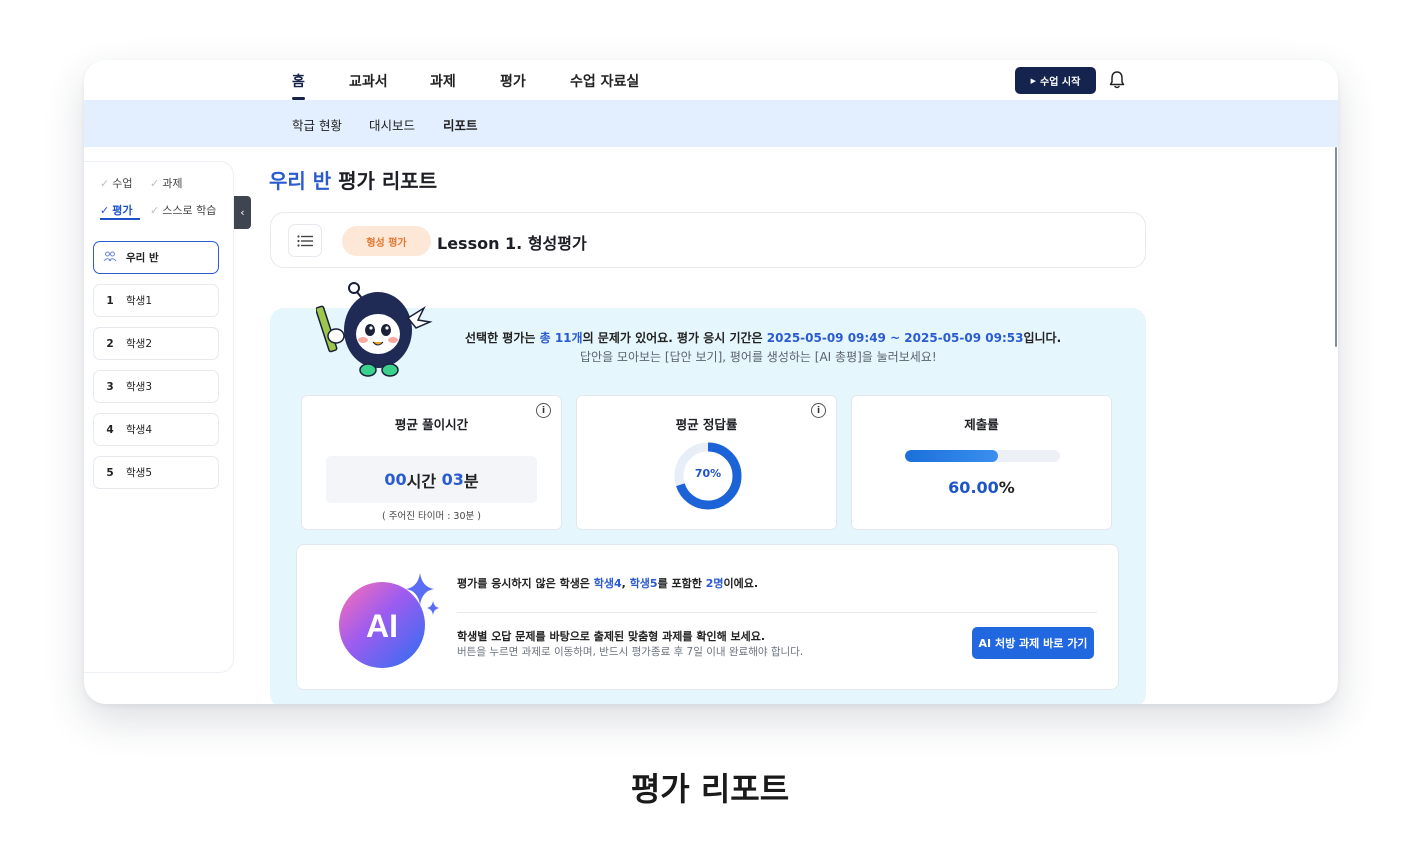 The height and width of the screenshot is (863, 1420). What do you see at coordinates (710, 789) in the screenshot?
I see `caption: 평가 리포트` at bounding box center [710, 789].